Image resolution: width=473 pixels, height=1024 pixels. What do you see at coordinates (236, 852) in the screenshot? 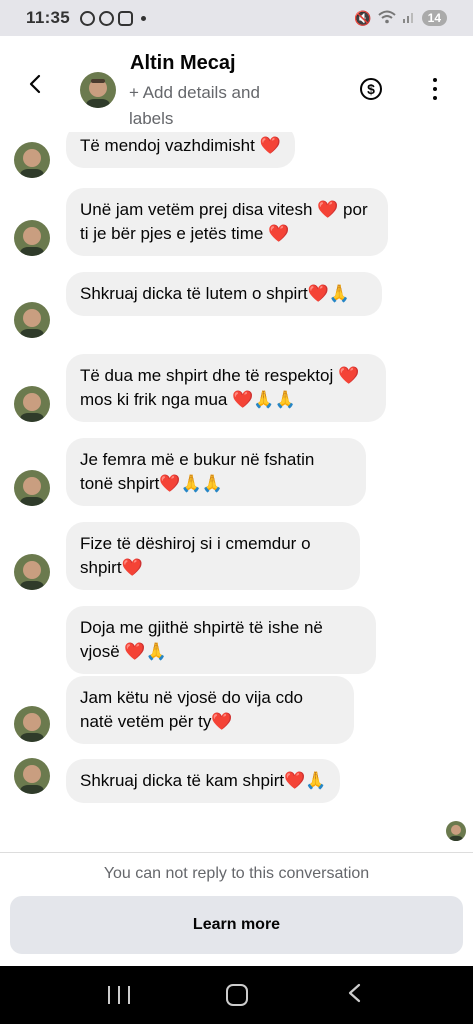
I see `footer-divider` at bounding box center [236, 852].